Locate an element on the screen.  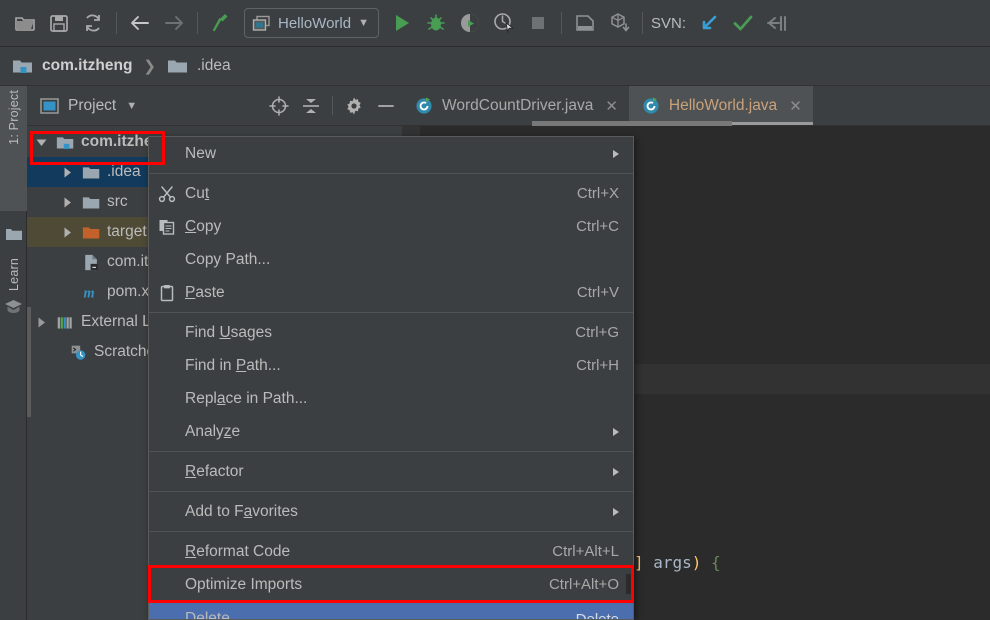
tree-node-label: .idea is located at coordinates (124, 171).